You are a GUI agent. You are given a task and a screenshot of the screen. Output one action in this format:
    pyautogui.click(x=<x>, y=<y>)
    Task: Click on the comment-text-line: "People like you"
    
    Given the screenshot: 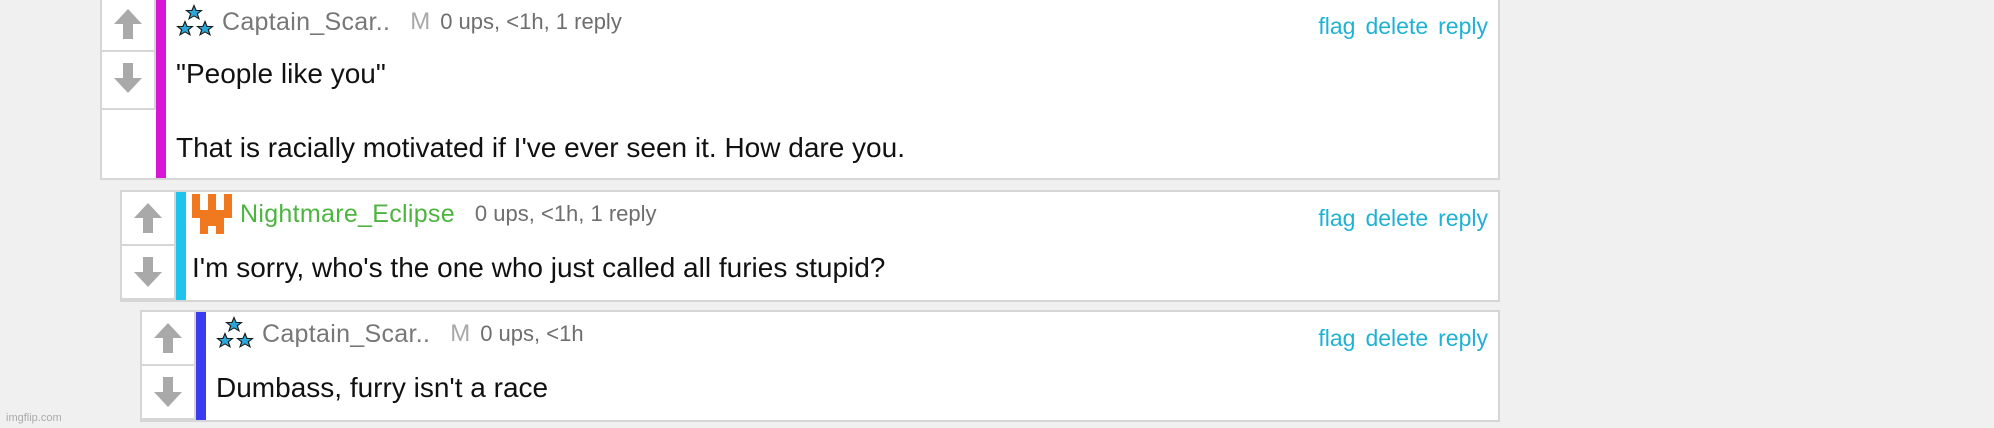 What is the action you would take?
    pyautogui.click(x=281, y=73)
    